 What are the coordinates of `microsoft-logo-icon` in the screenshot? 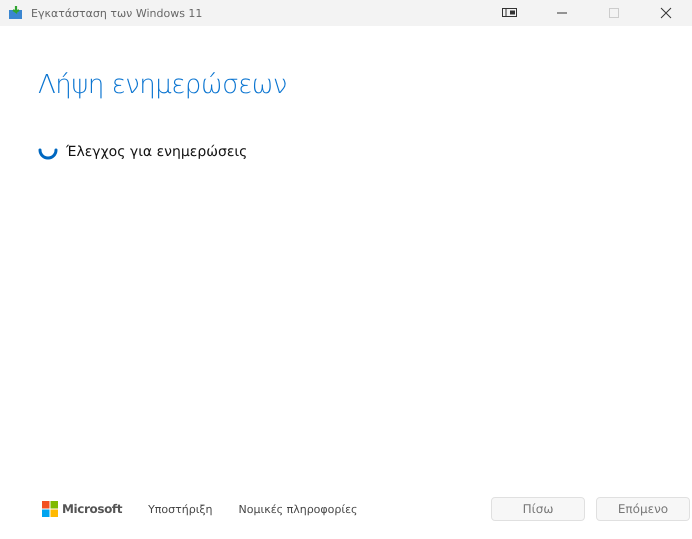 It's located at (50, 509).